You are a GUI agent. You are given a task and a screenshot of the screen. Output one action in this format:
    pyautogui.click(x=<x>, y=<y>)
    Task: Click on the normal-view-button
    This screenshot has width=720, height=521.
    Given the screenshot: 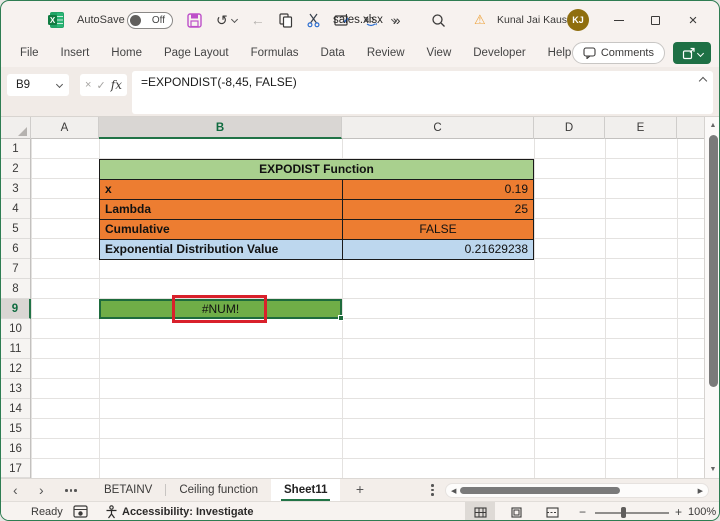 What is the action you would take?
    pyautogui.click(x=480, y=511)
    